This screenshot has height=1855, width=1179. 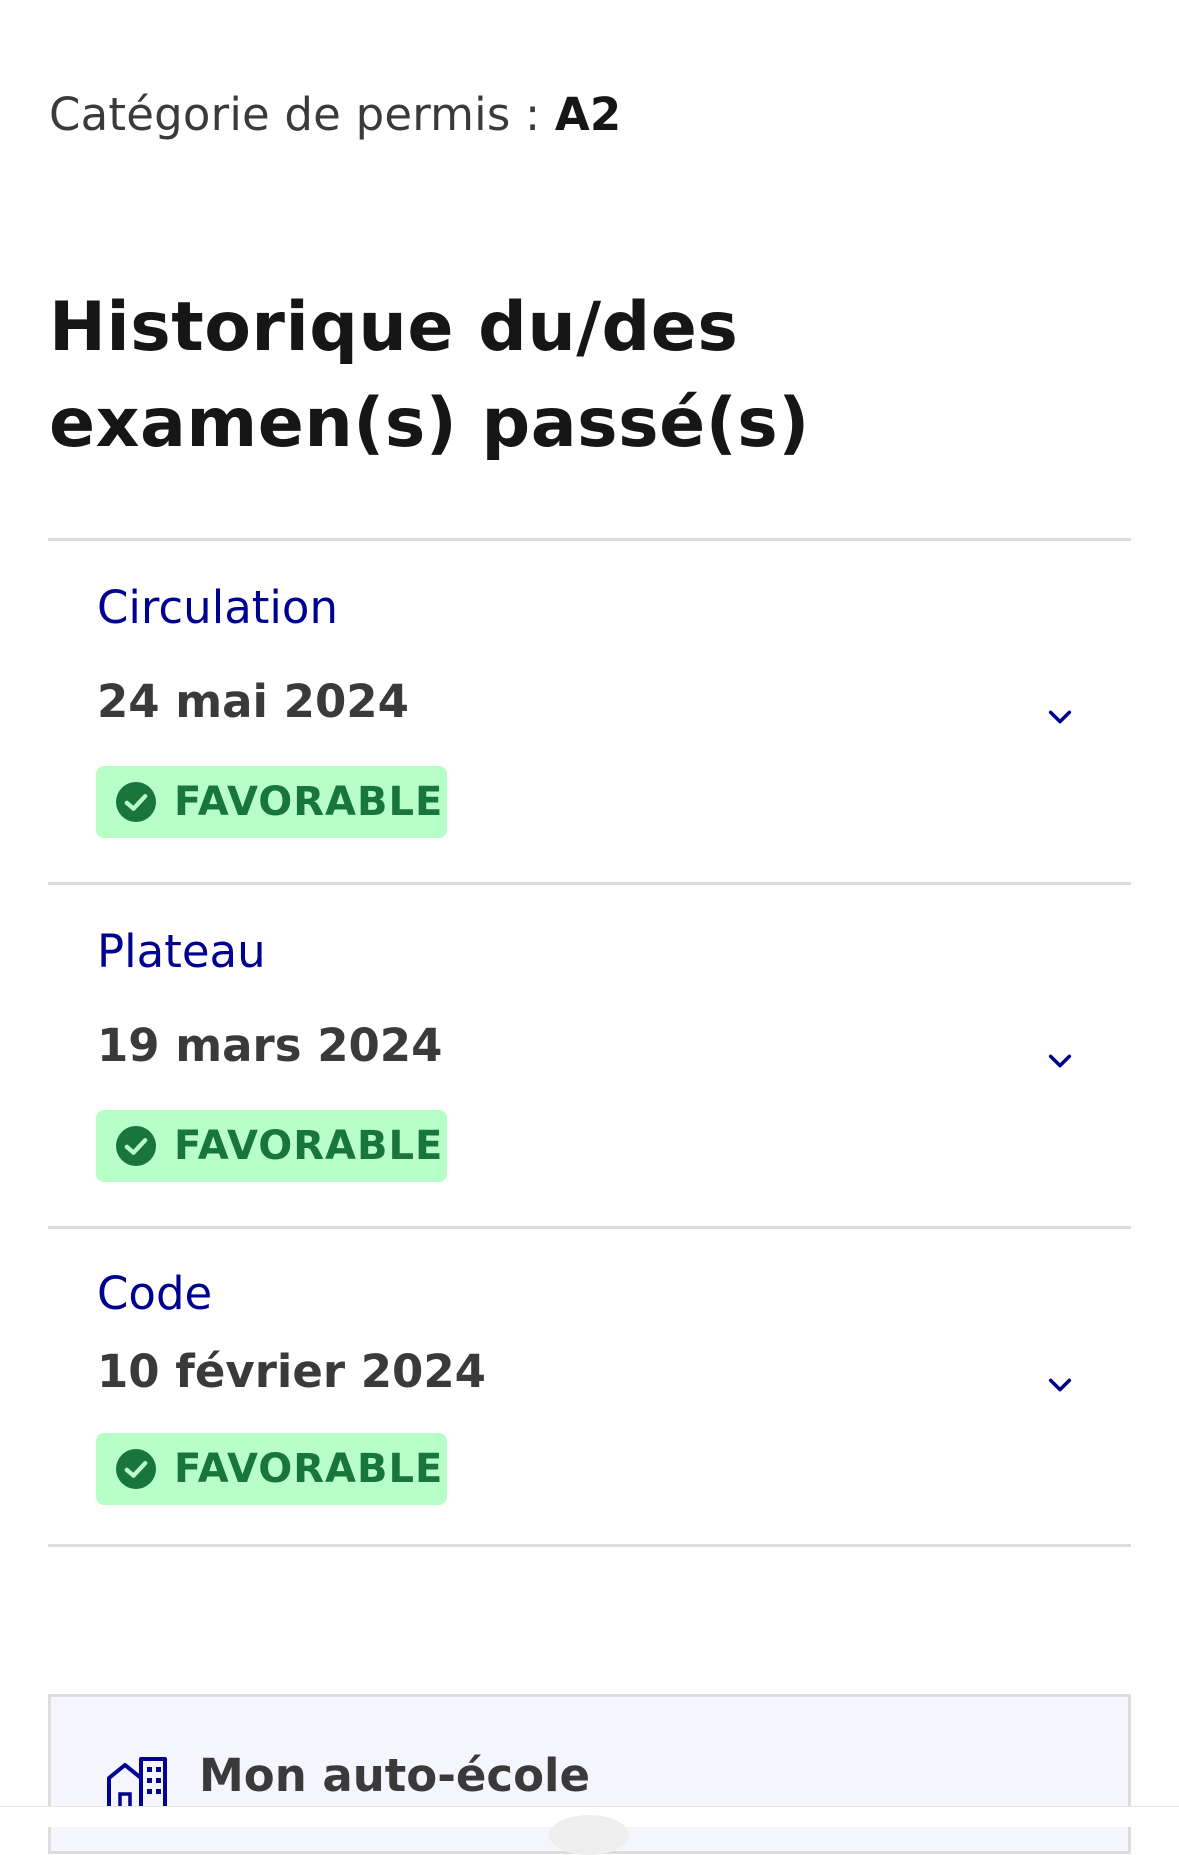 I want to click on permit-category: Catégorie de permis : A2, so click(x=335, y=114).